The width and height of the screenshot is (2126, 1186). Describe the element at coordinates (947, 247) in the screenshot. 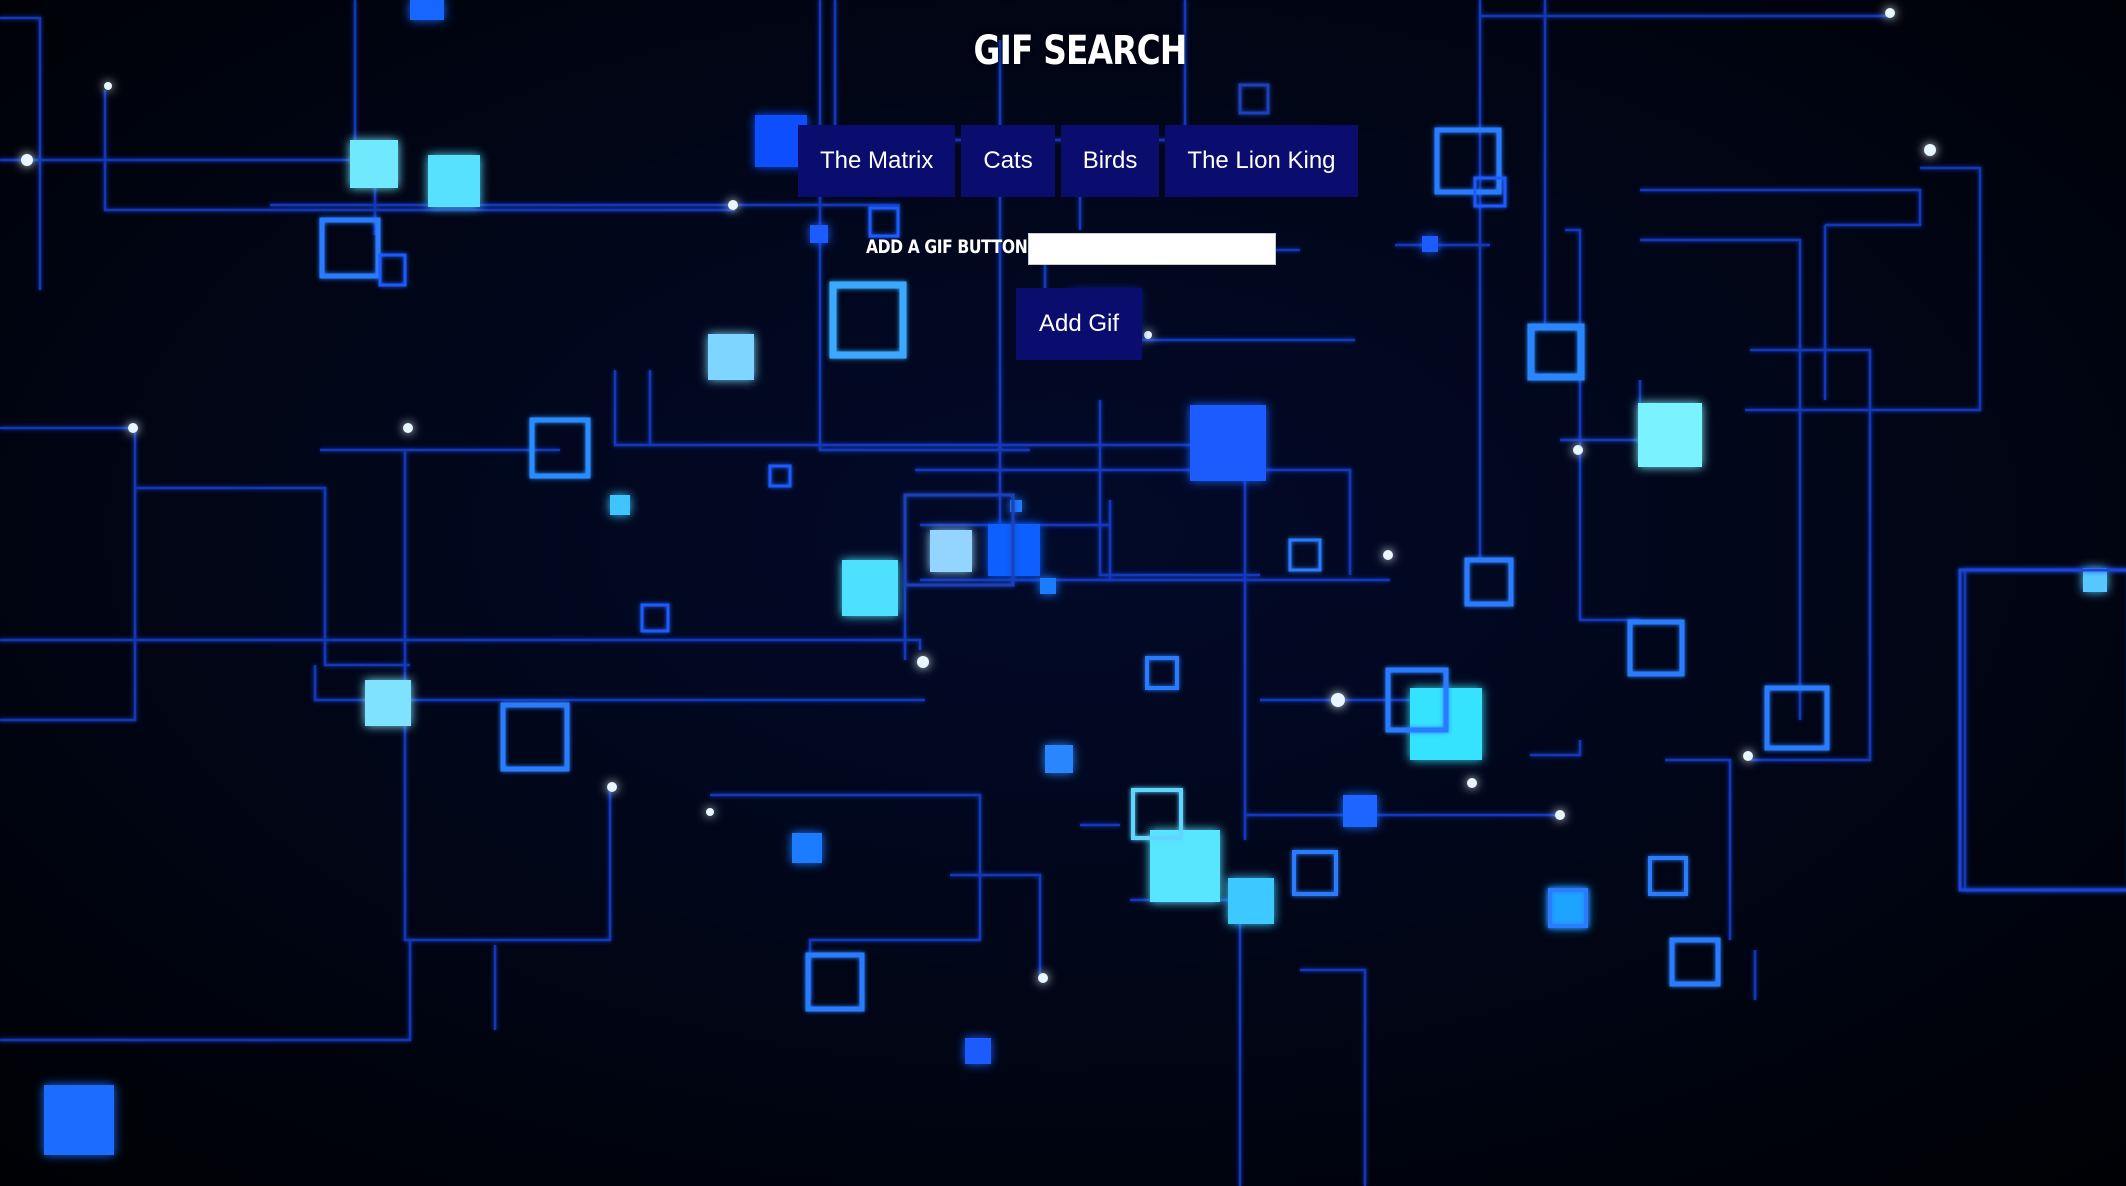

I see `add-gif-label: ADD A GIF BUTTON` at that location.